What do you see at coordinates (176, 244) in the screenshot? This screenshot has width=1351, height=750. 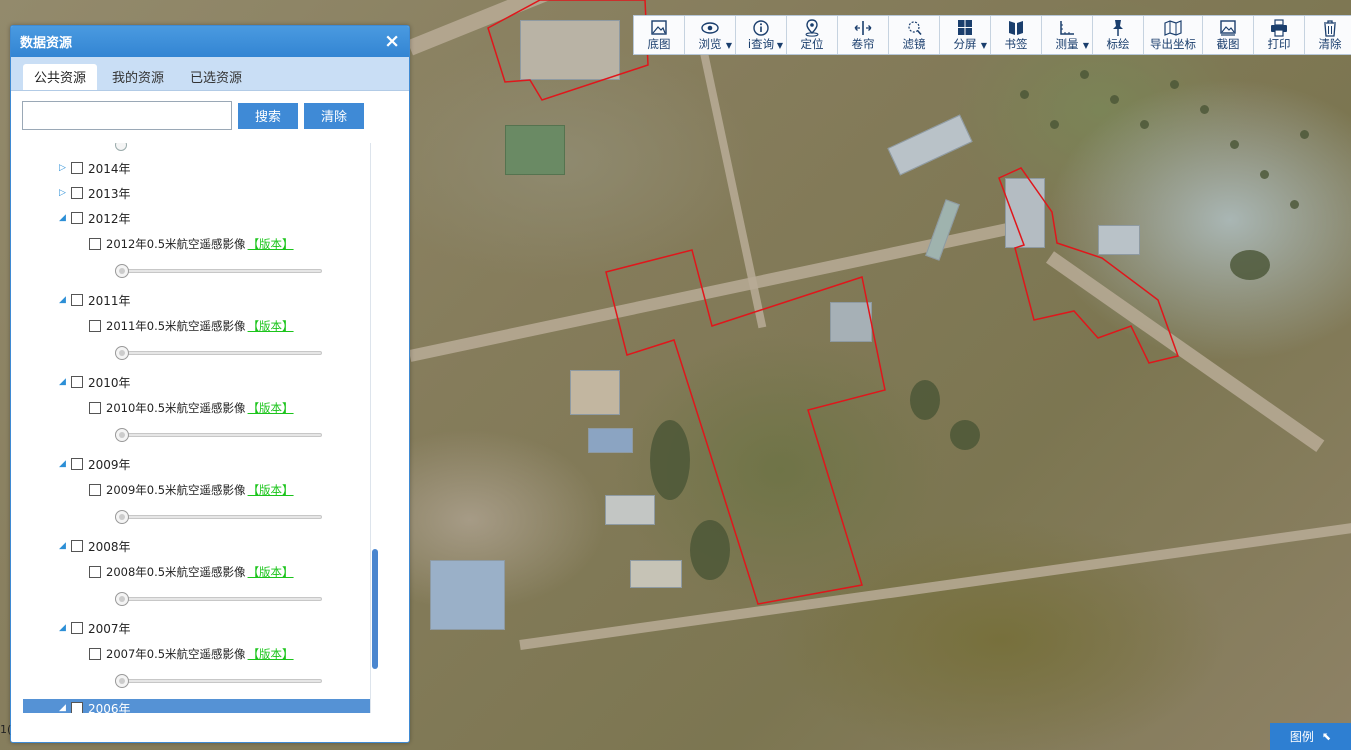 I see `layer-label: 2012年0.5米航空遥感影像` at bounding box center [176, 244].